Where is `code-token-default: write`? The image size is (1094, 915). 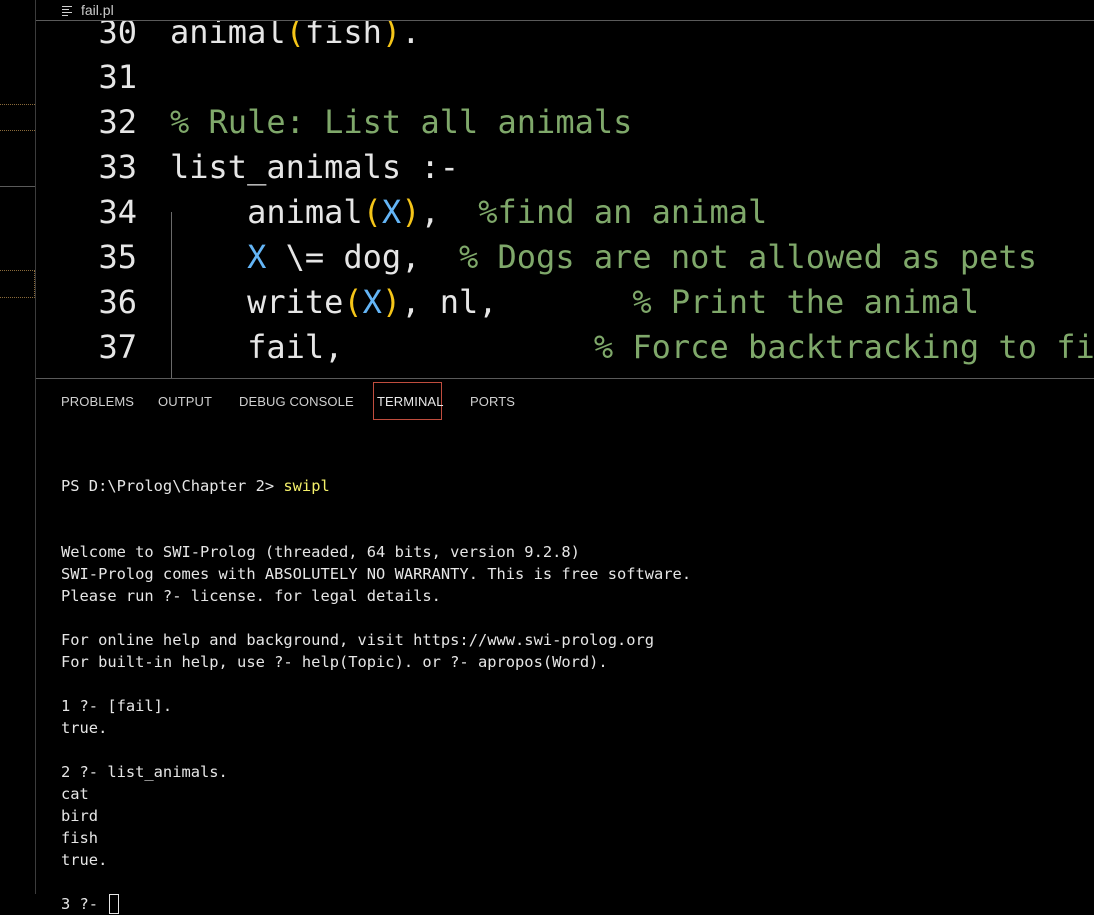 code-token-default: write is located at coordinates (257, 302).